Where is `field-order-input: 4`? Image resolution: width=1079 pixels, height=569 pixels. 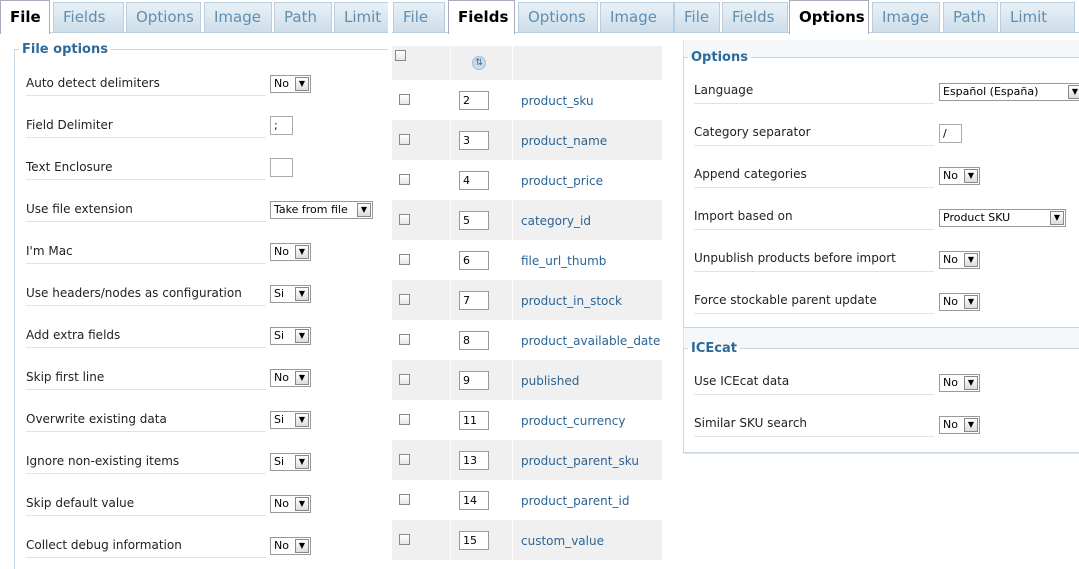 field-order-input: 4 is located at coordinates (474, 180).